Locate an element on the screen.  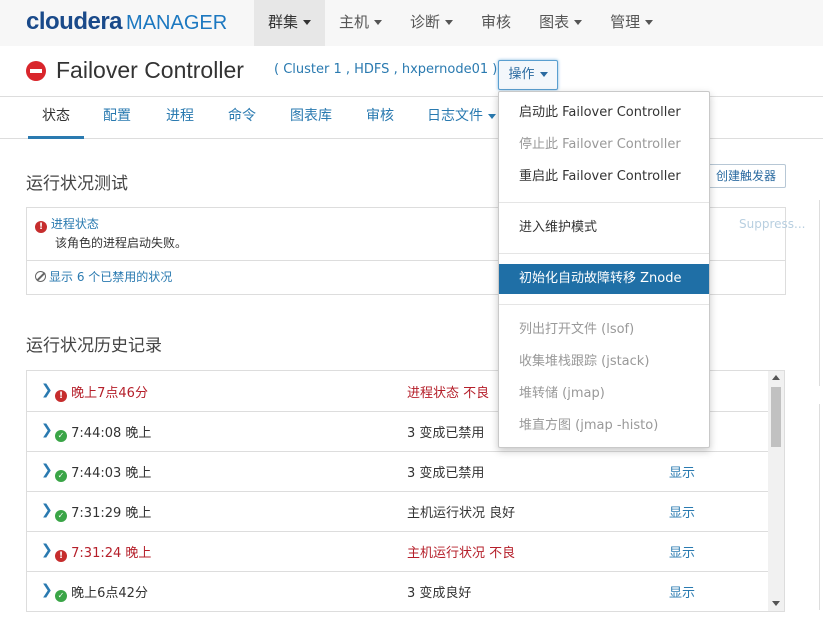
tab-processes-label: 进程 is located at coordinates (180, 116).